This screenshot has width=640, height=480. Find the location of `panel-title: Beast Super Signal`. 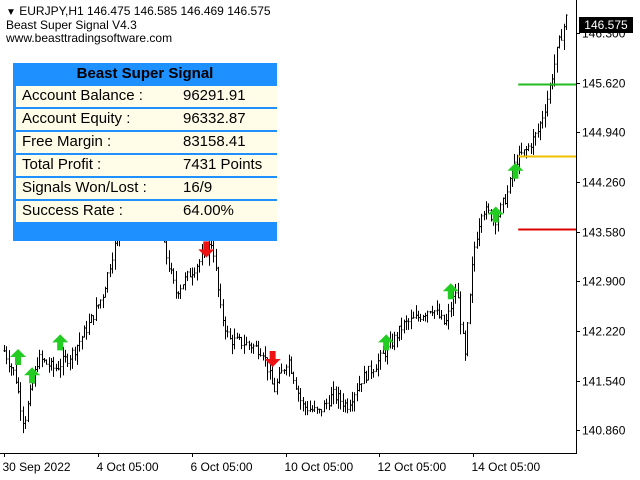

panel-title: Beast Super Signal is located at coordinates (145, 73).